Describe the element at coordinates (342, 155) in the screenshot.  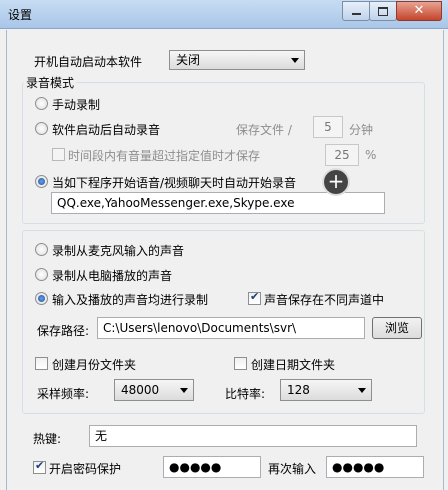
I see `threshold-input: 25` at that location.